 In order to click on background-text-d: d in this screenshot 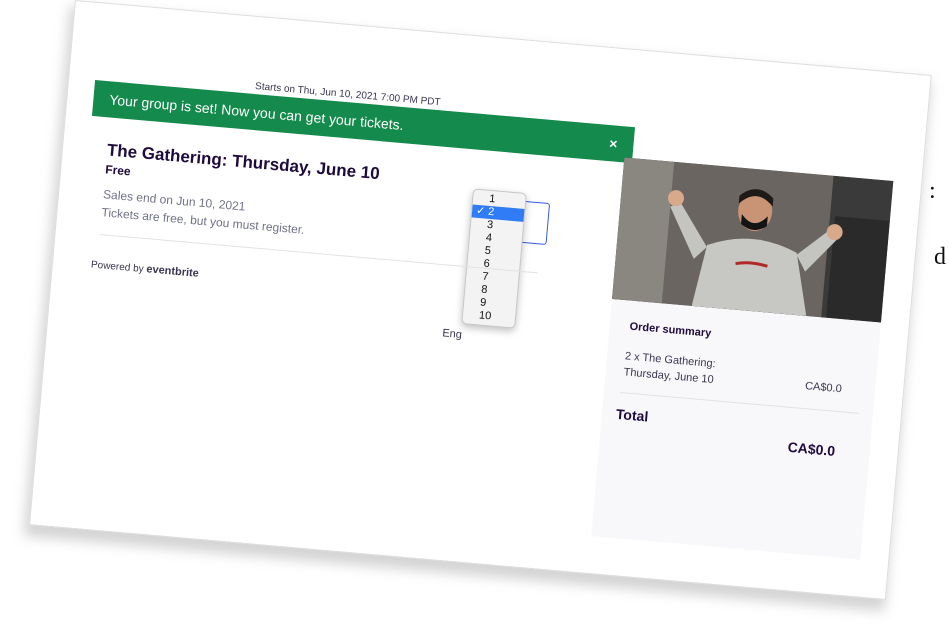, I will do `click(940, 257)`.